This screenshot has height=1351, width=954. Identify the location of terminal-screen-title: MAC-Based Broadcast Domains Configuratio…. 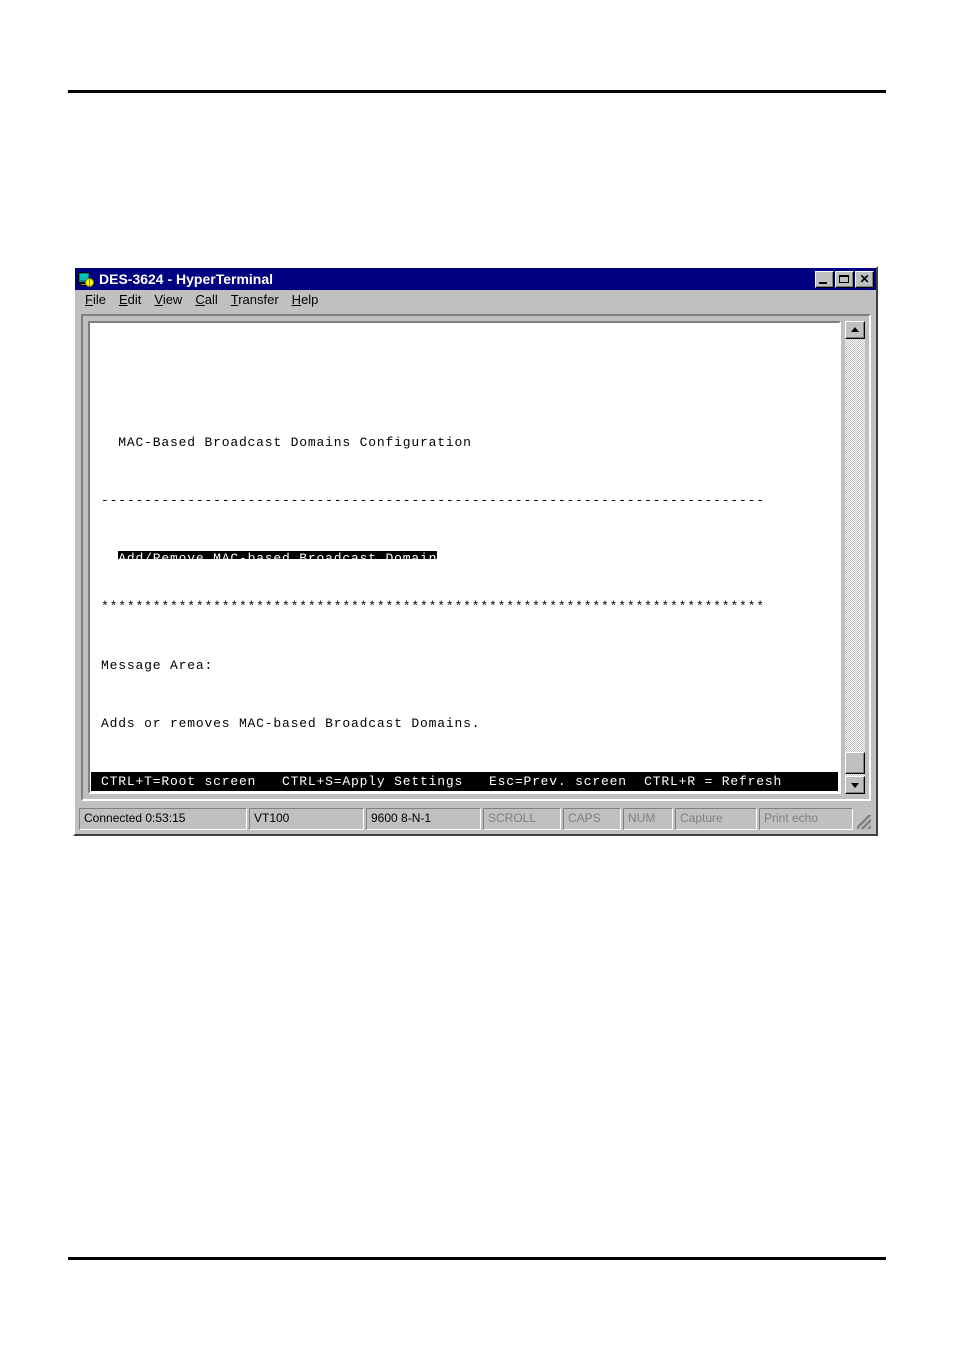
(286, 443).